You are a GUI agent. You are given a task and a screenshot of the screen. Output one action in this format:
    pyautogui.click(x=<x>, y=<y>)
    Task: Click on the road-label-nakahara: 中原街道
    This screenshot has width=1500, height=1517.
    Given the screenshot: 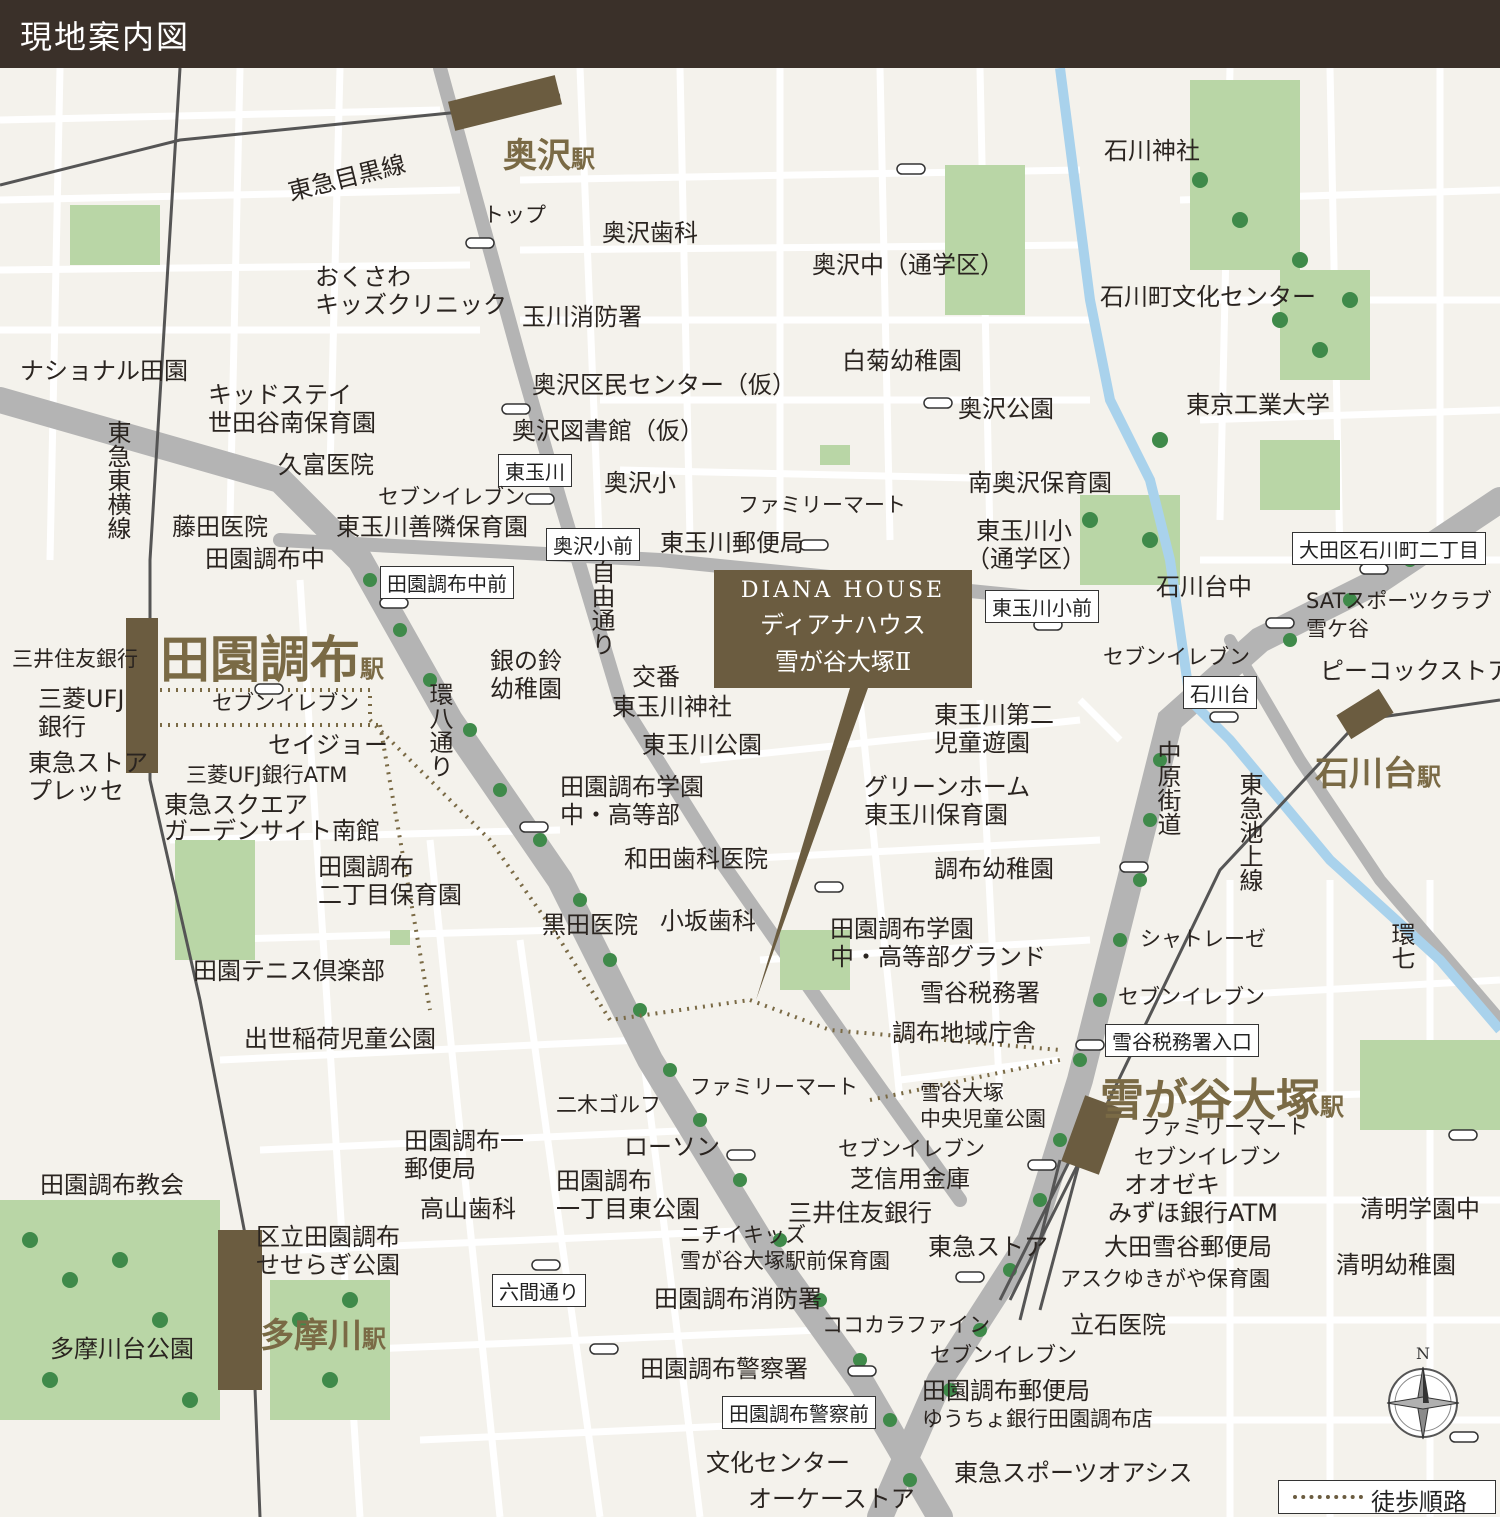 What is the action you would take?
    pyautogui.click(x=1167, y=788)
    